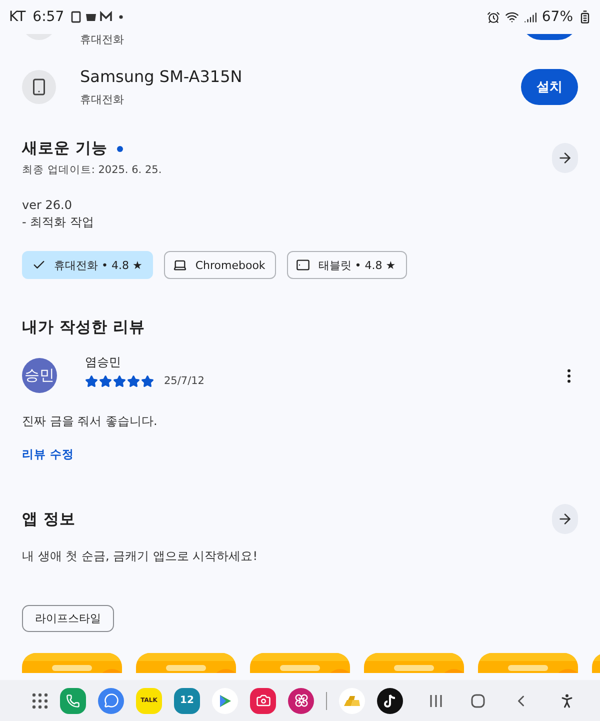  What do you see at coordinates (48, 17) in the screenshot?
I see `clock: 6:57` at bounding box center [48, 17].